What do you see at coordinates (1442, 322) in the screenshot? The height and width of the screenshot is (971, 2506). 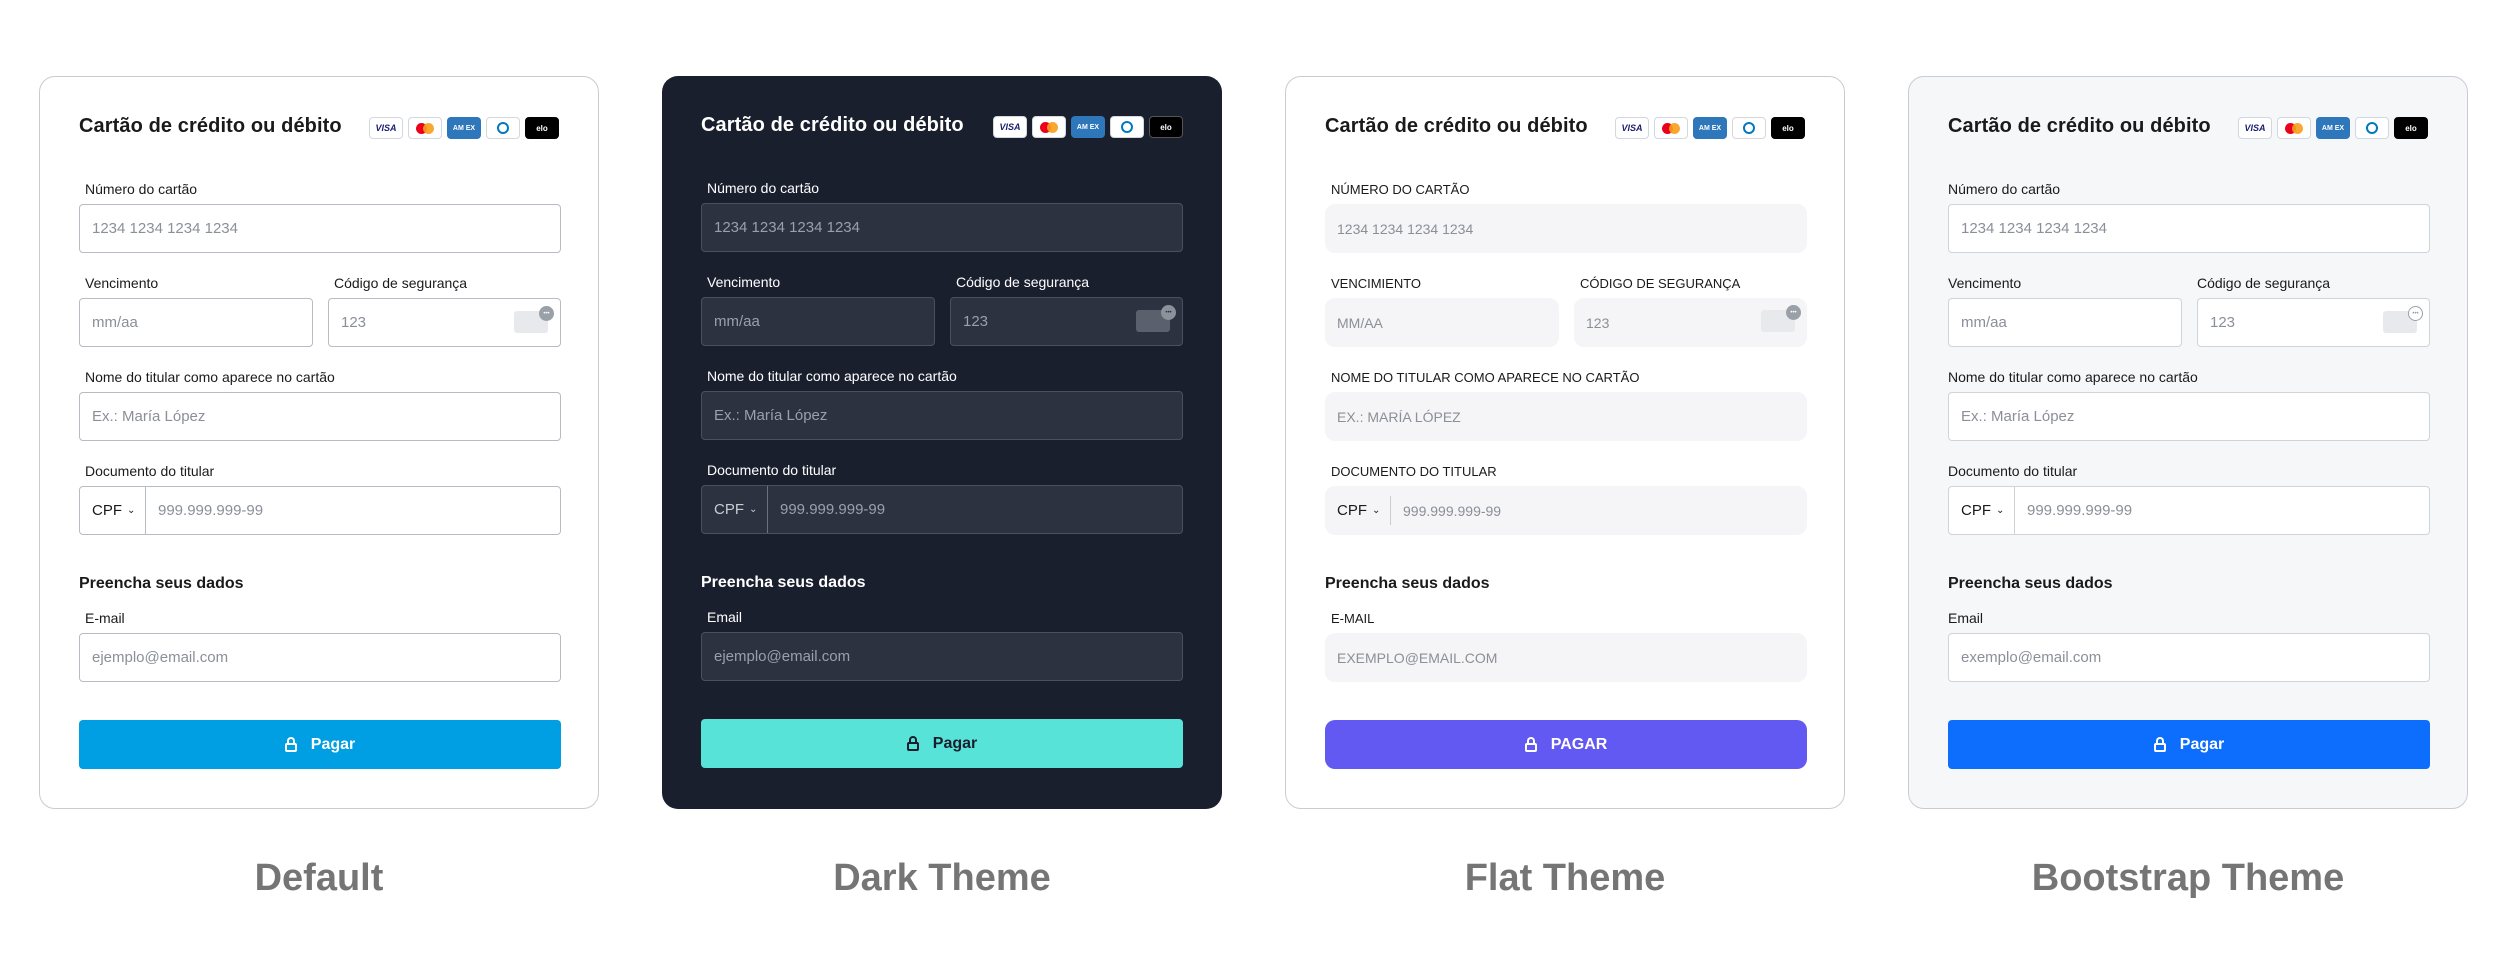 I see `expiry-input: MM/AA` at bounding box center [1442, 322].